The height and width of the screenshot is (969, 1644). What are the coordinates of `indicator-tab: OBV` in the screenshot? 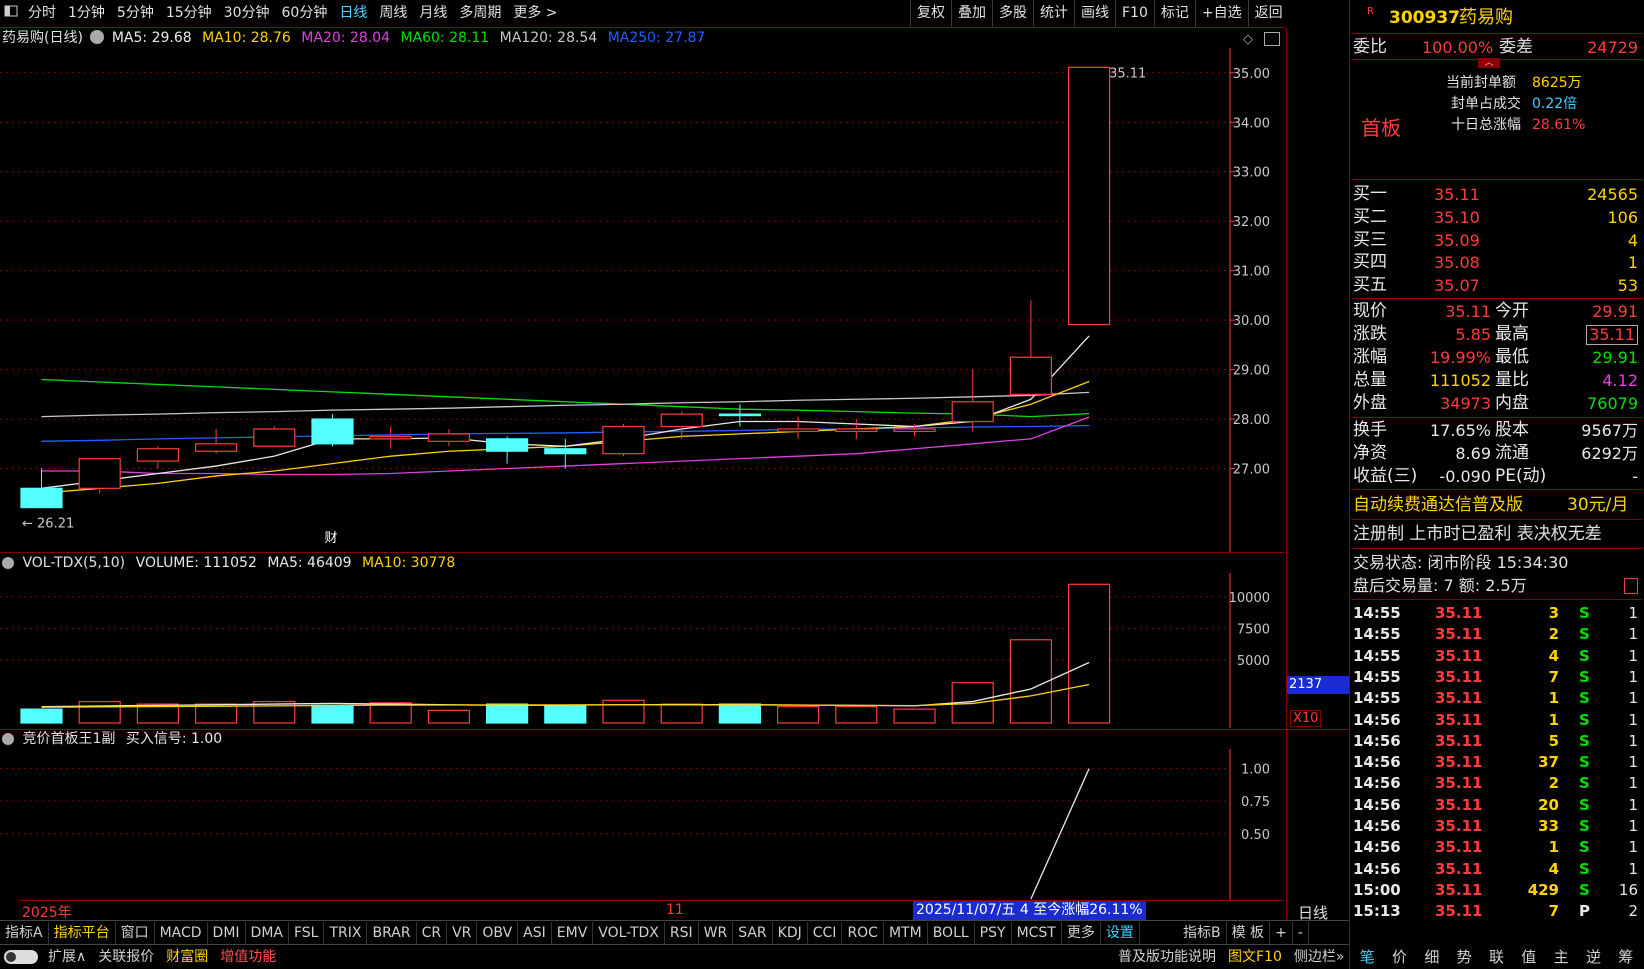 It's located at (498, 933).